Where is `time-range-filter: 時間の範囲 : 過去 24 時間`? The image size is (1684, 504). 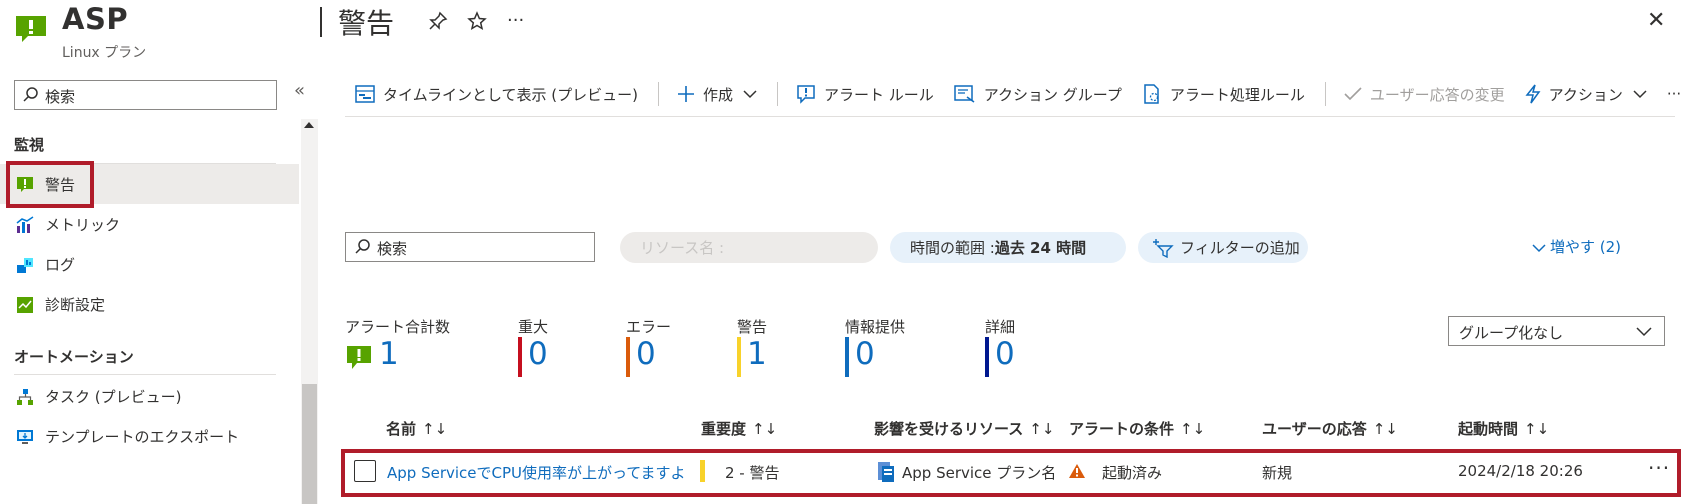 time-range-filter: 時間の範囲 : 過去 24 時間 is located at coordinates (1008, 247).